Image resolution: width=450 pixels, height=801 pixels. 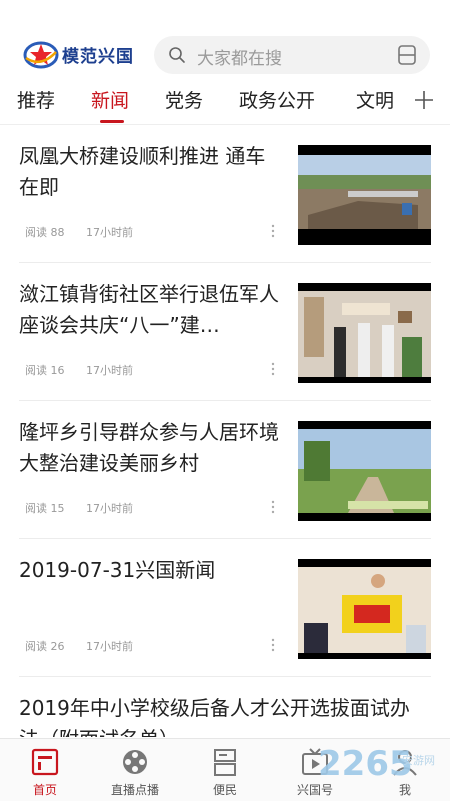 I want to click on film-reel-icon, so click(x=135, y=762).